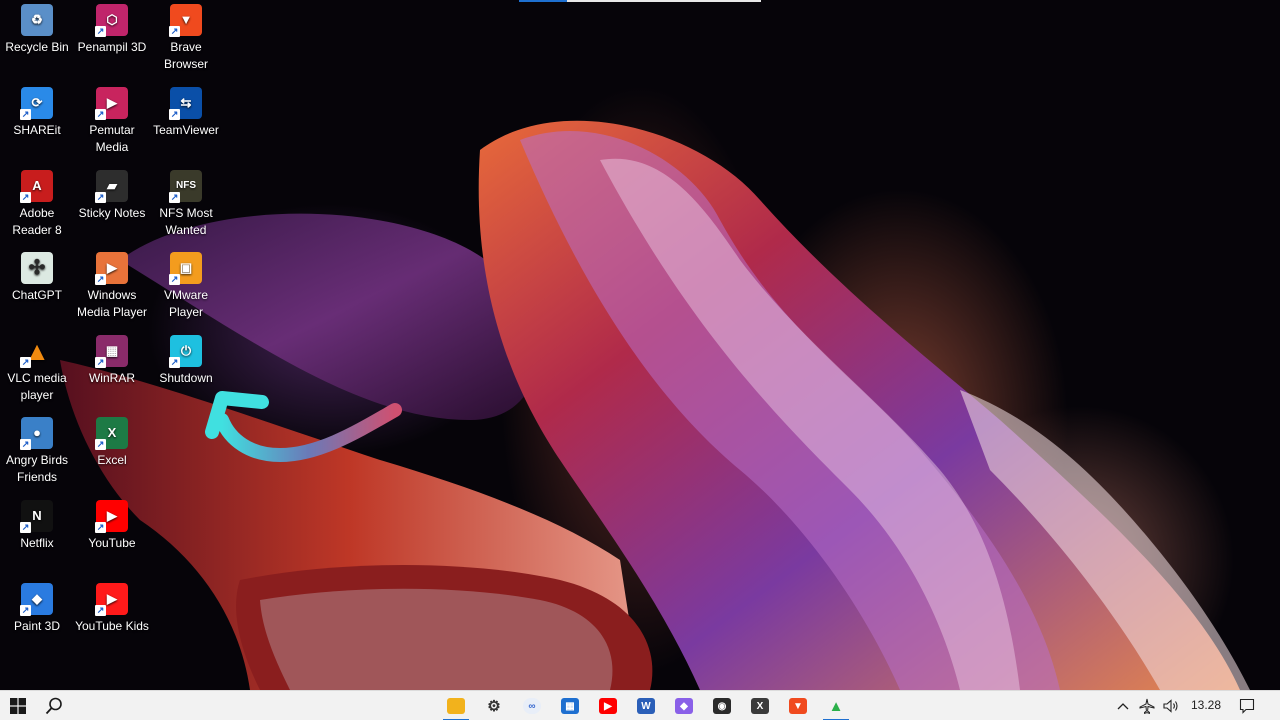 The image size is (1280, 720). I want to click on youtube-kids-icon: ▶ ↗, so click(111, 599).